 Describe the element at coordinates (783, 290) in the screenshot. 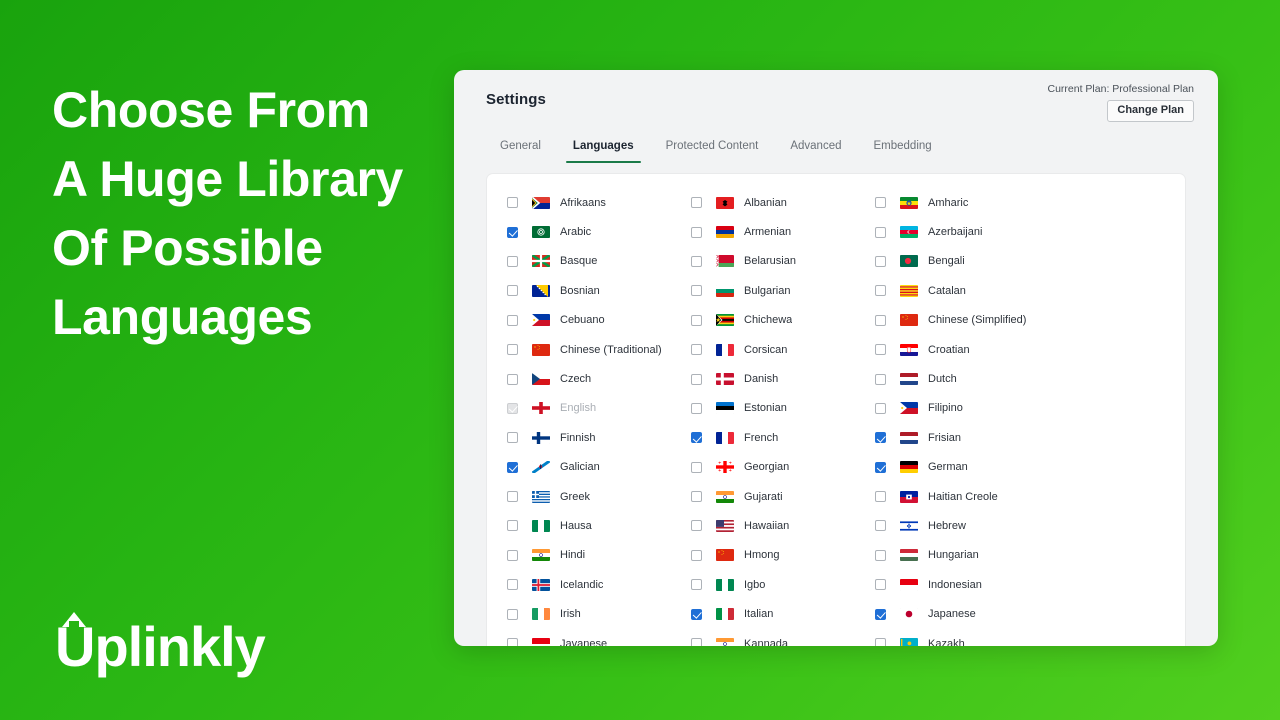

I see `language-row: Bulgarian` at that location.